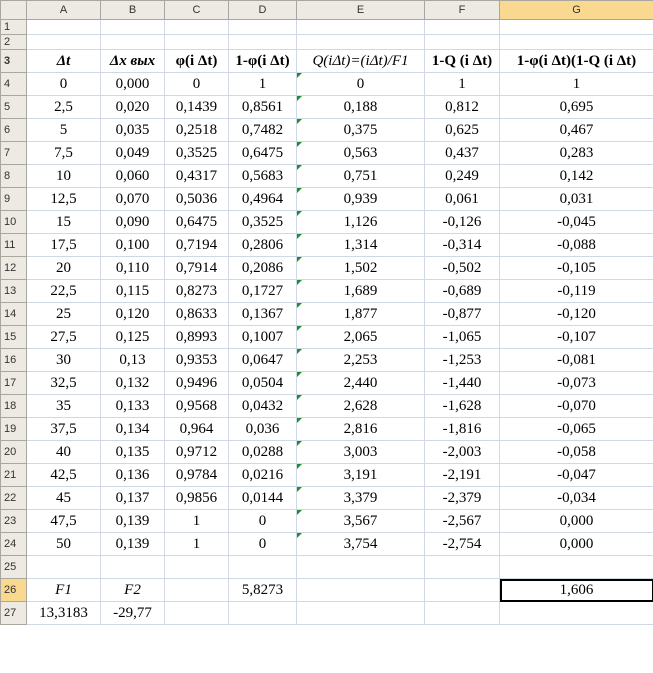 The height and width of the screenshot is (673, 653). What do you see at coordinates (196, 337) in the screenshot?
I see `cell-c: 0,8993` at bounding box center [196, 337].